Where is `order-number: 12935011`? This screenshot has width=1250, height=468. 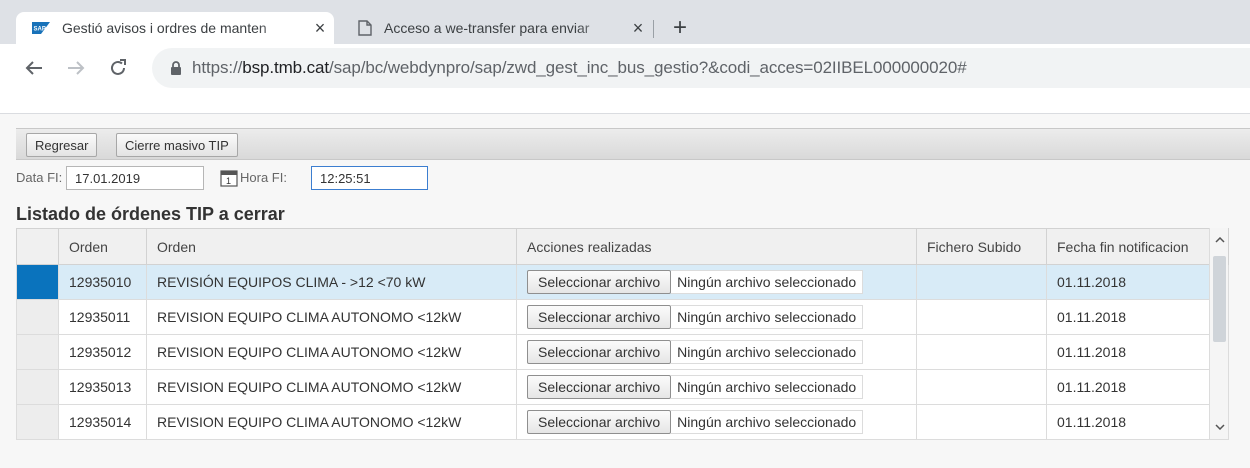 order-number: 12935011 is located at coordinates (102, 317).